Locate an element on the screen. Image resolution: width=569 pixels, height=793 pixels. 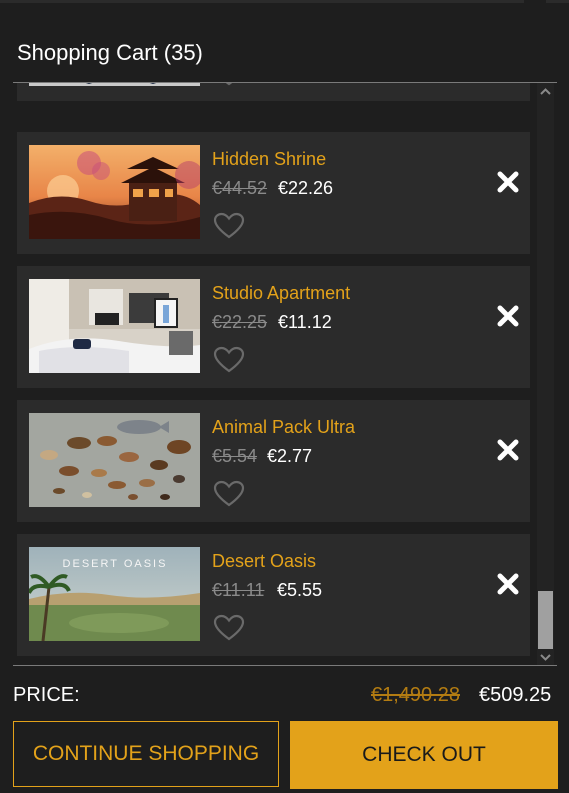
cart-item: Studio Apartment €22.25 €11.12 is located at coordinates (273, 327).